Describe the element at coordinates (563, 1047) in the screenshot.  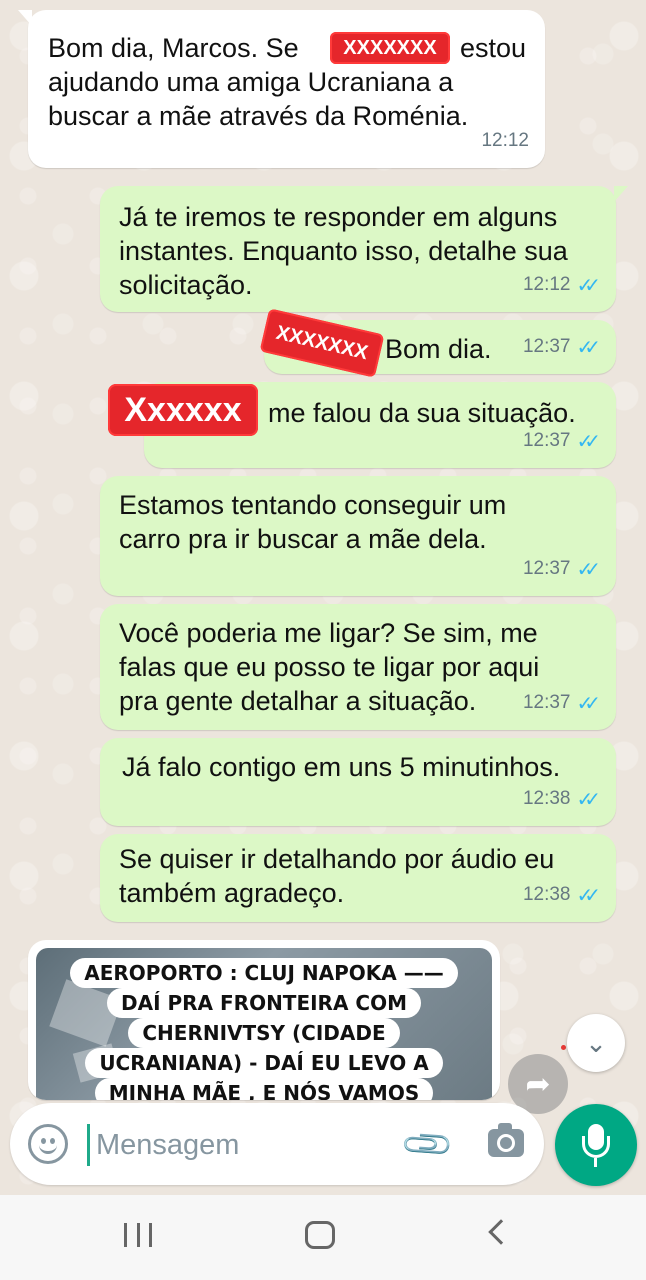
I see `unread-dot` at that location.